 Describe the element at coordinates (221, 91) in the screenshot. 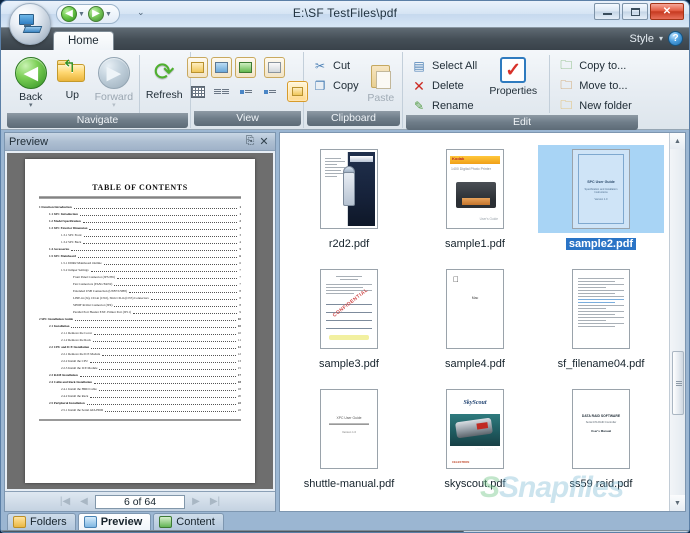

I see `list-view-icon` at that location.